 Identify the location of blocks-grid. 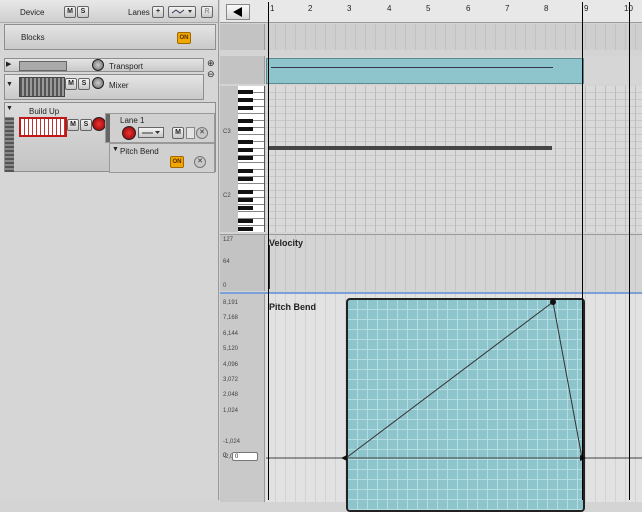
(454, 37).